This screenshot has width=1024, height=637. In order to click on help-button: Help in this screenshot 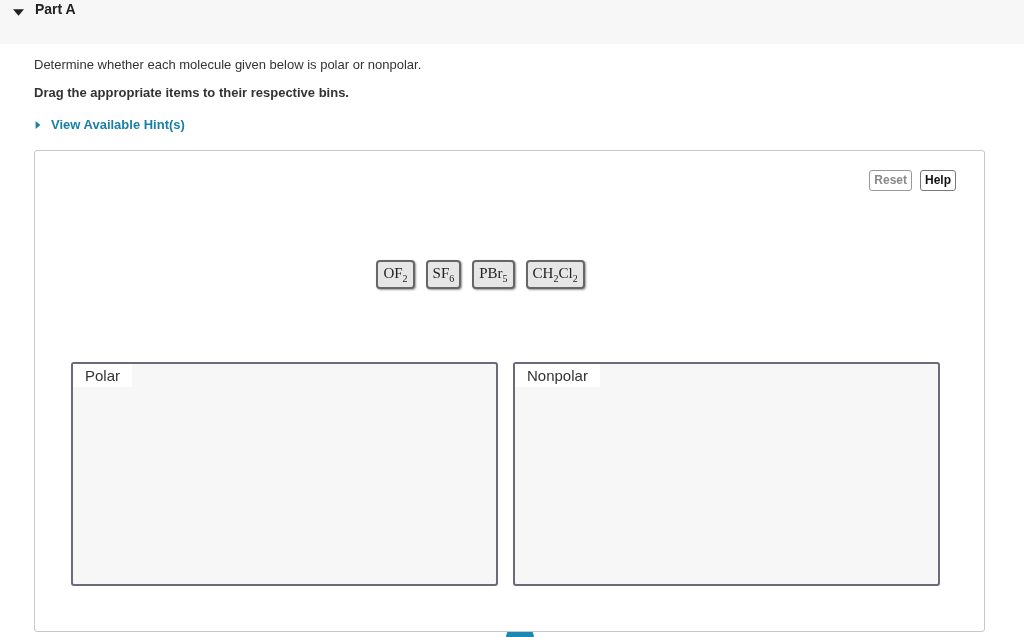, I will do `click(938, 180)`.